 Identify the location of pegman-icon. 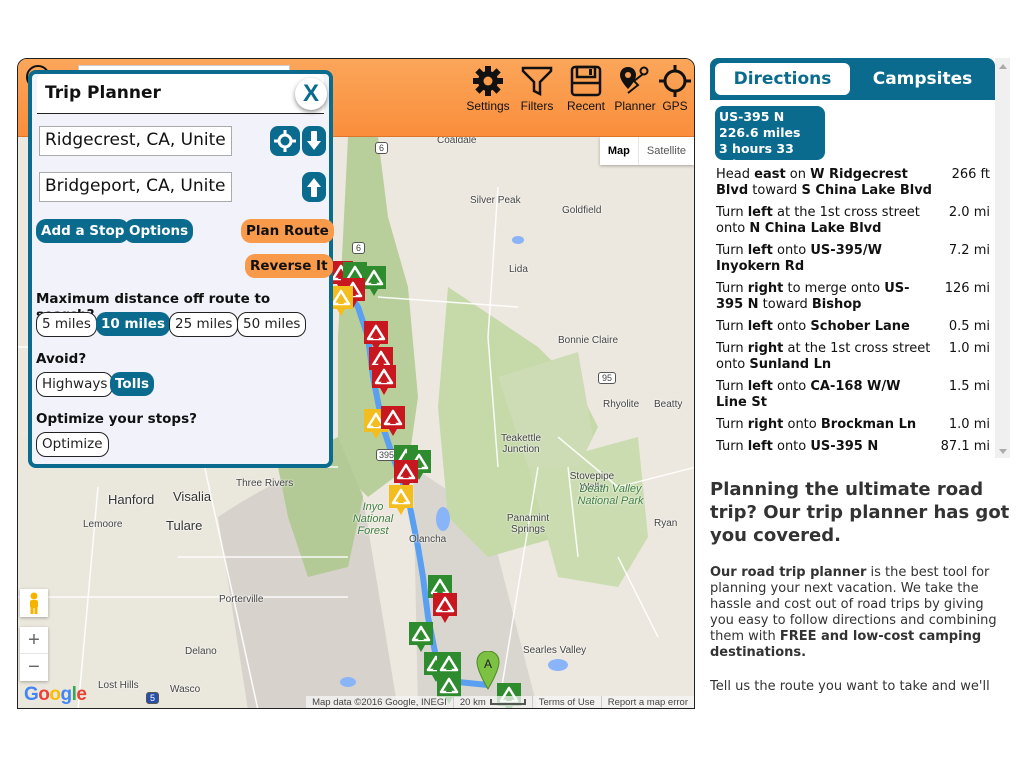
(34, 603).